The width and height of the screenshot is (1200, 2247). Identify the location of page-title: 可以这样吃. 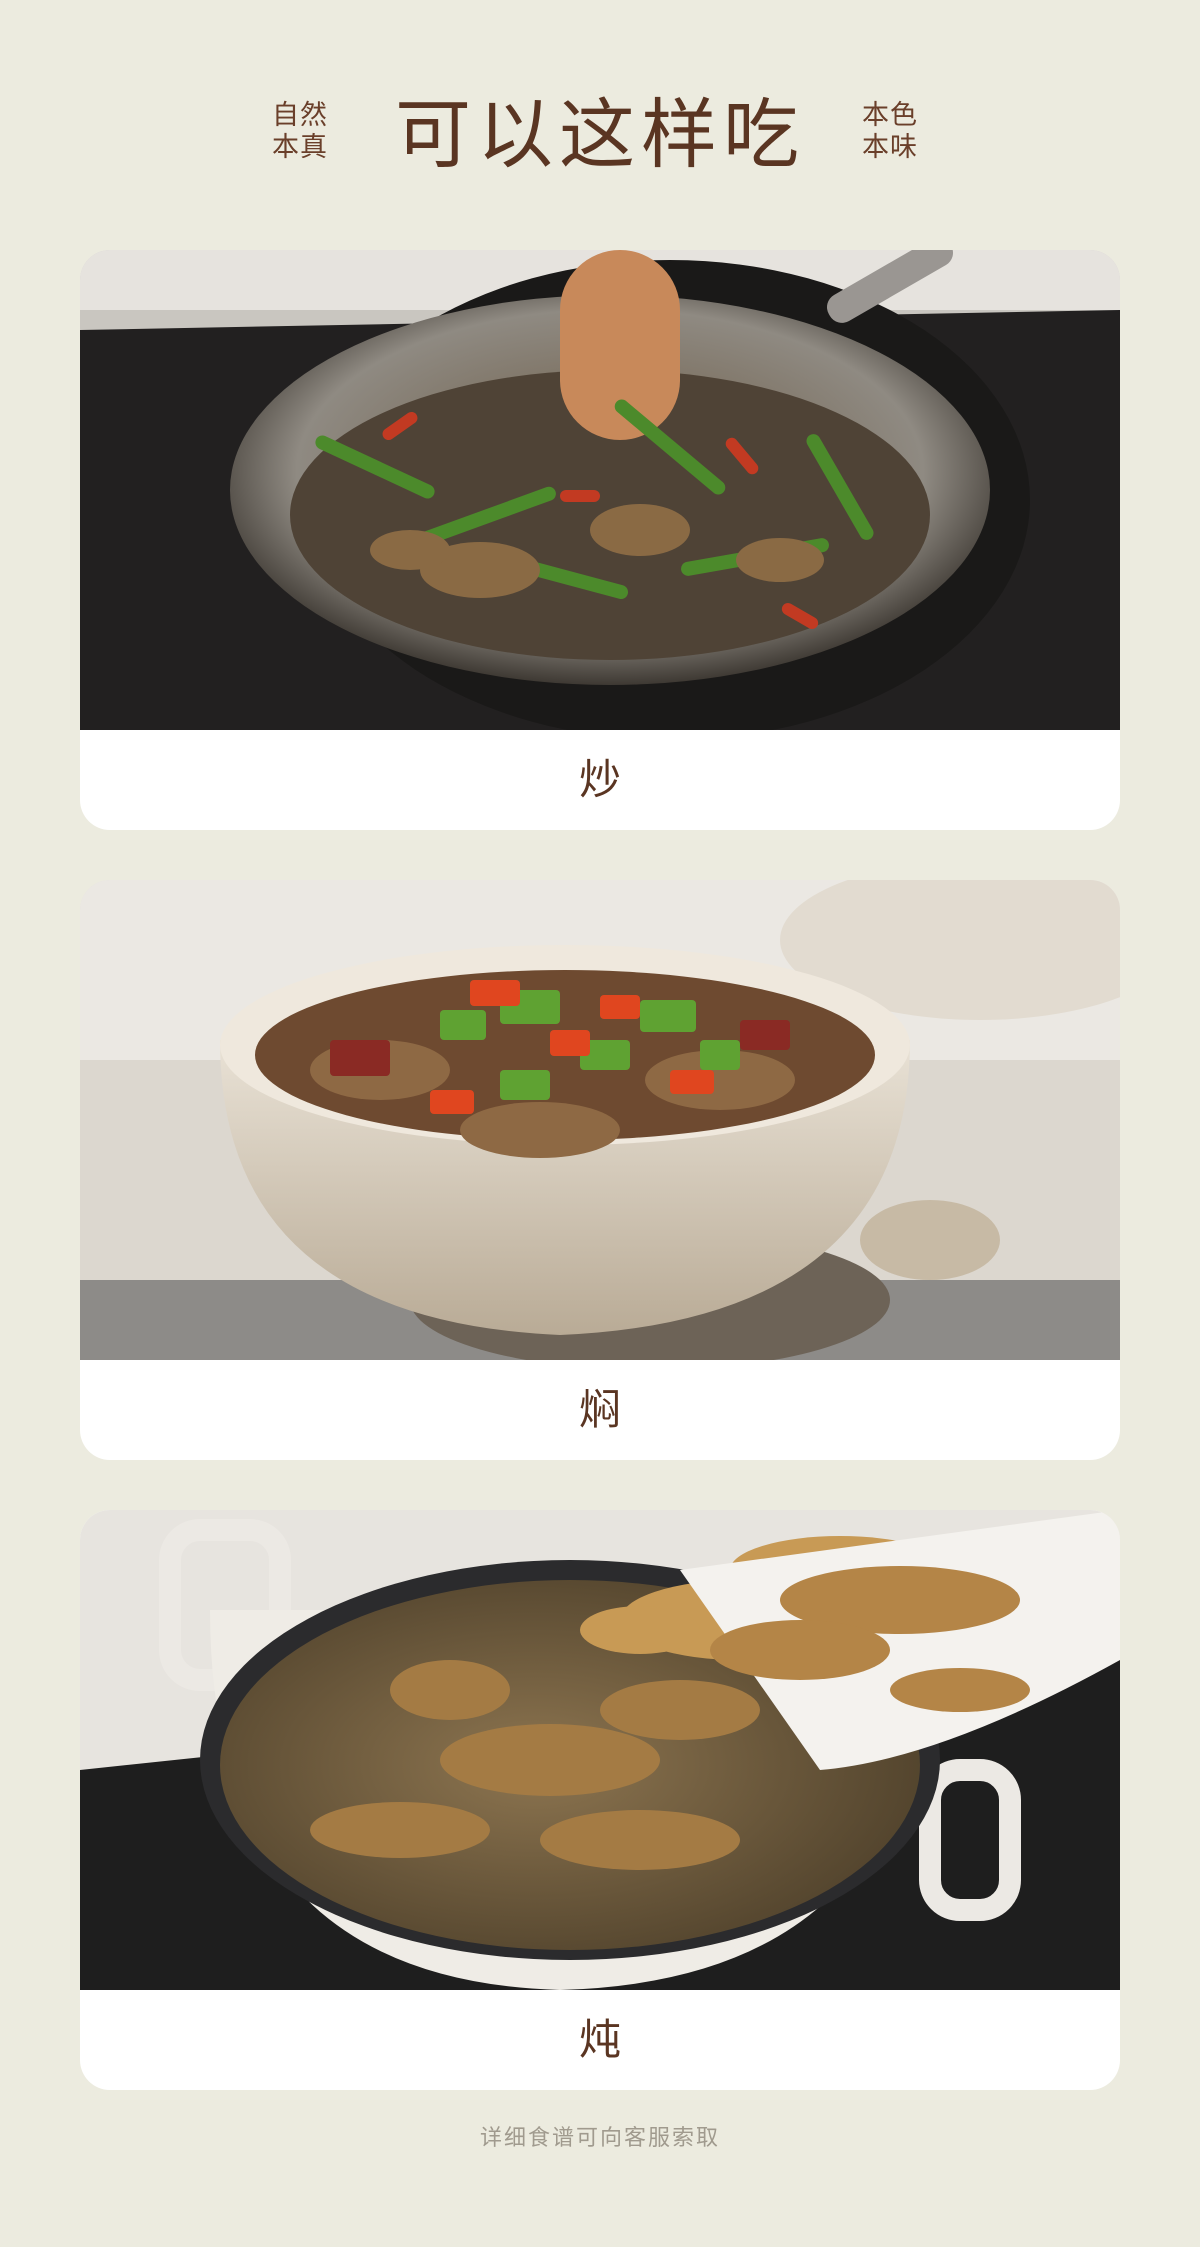
(600, 134).